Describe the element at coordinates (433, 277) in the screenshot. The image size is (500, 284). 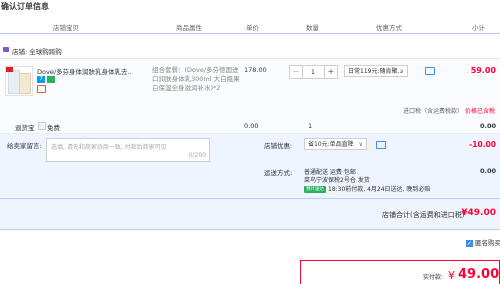
I see `payment-label: 实付款:` at that location.